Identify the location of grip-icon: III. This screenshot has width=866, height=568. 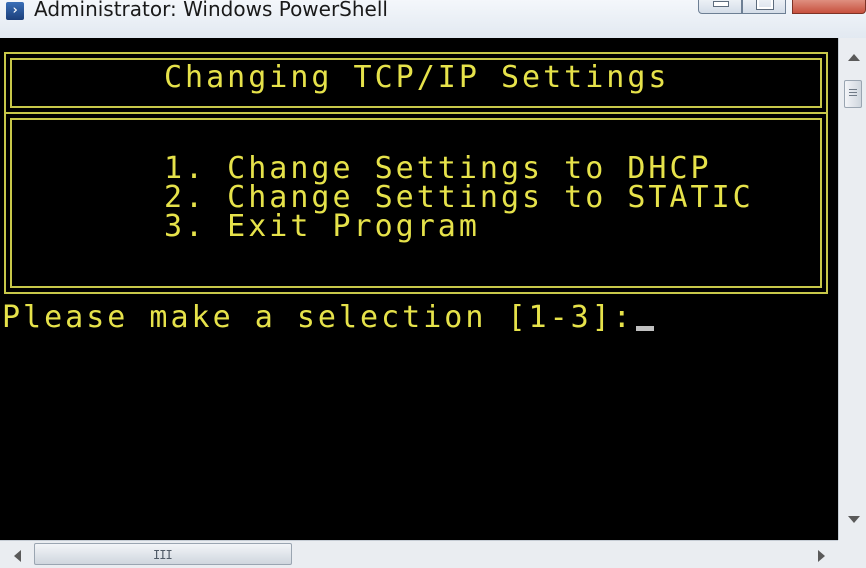
(163, 555).